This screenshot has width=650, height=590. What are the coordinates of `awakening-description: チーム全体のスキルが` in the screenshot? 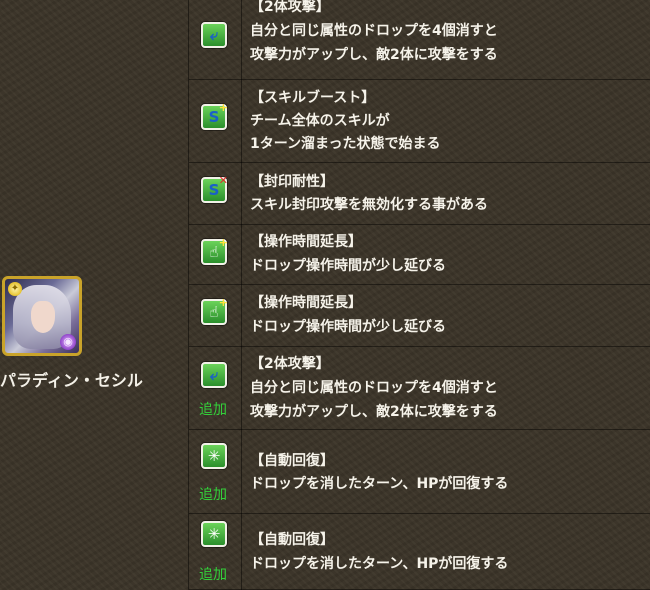 It's located at (320, 121).